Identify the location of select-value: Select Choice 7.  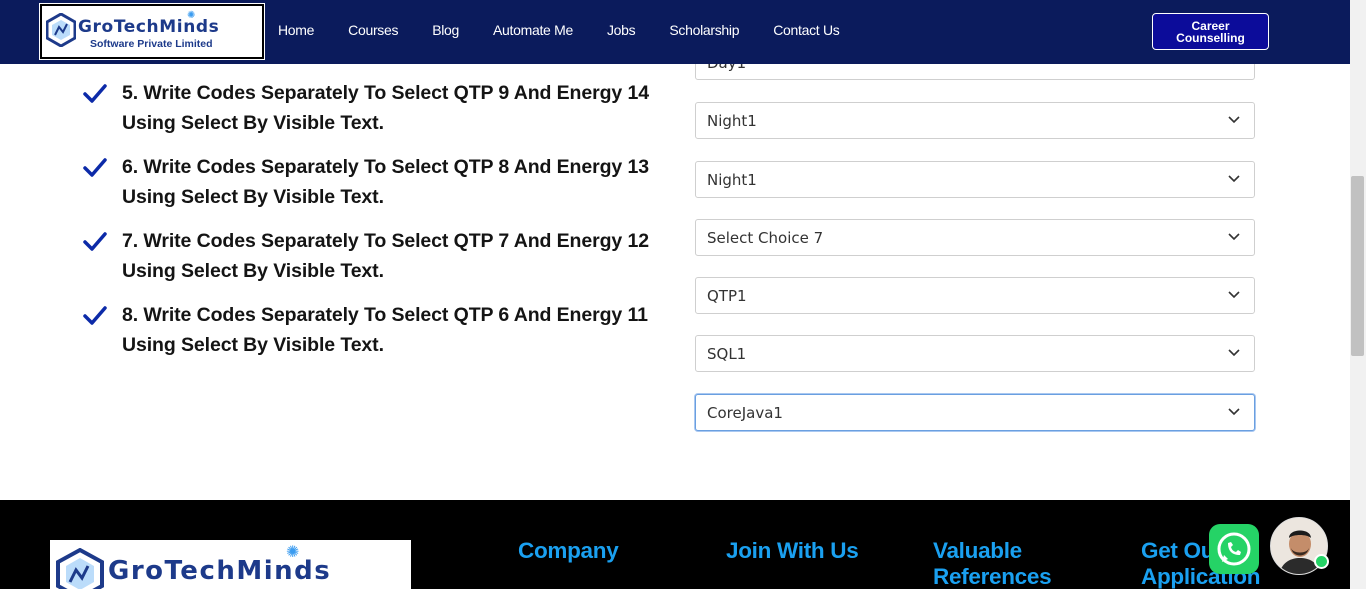
(765, 238).